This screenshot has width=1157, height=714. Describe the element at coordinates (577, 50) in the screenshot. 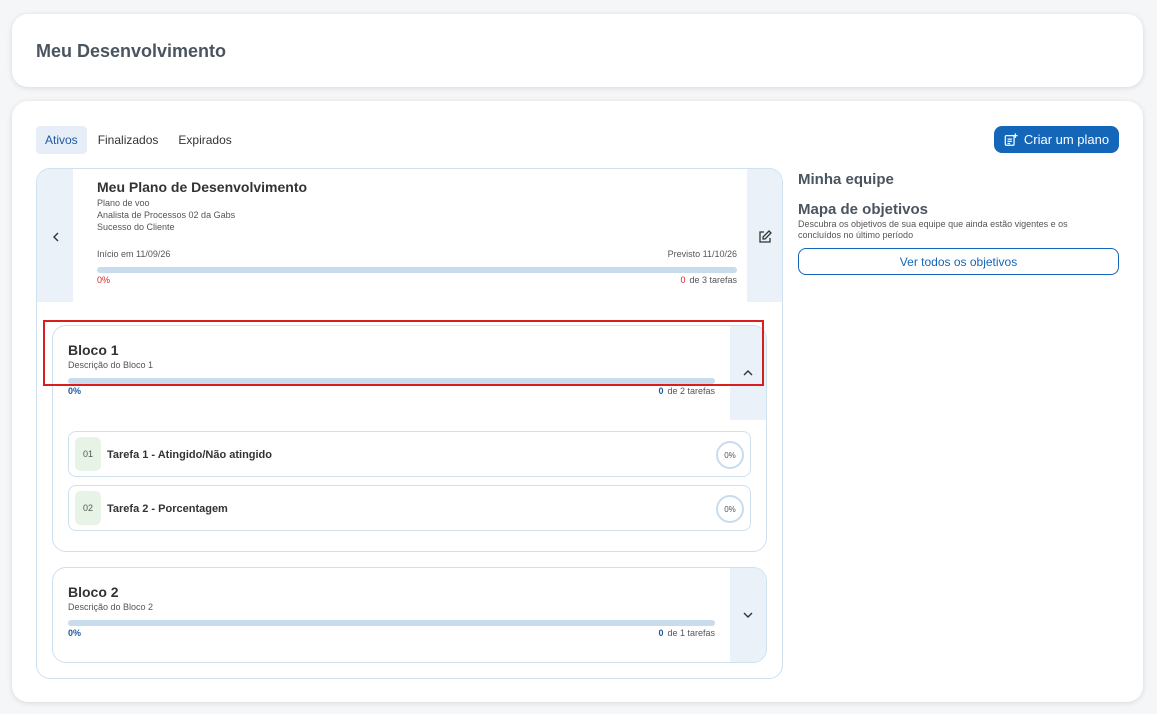

I see `header-card: Meu Desenvolvimento` at that location.